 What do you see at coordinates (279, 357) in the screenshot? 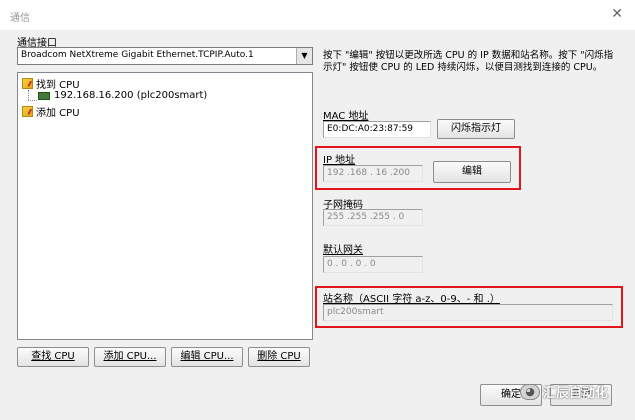
I see `delete-cpu-button: 删除 CPU` at bounding box center [279, 357].